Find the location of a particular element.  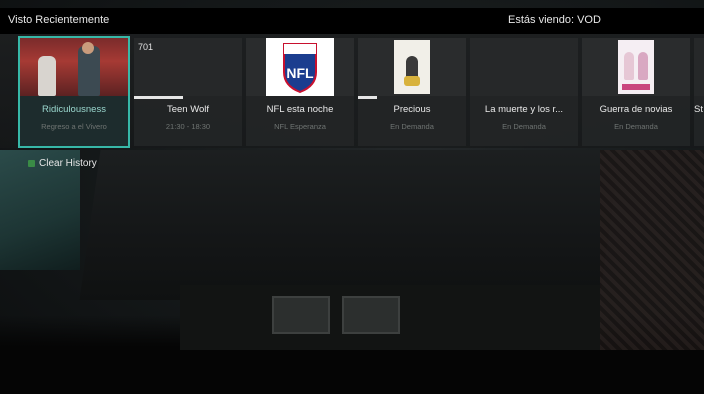

green-button-icon is located at coordinates (31, 163).